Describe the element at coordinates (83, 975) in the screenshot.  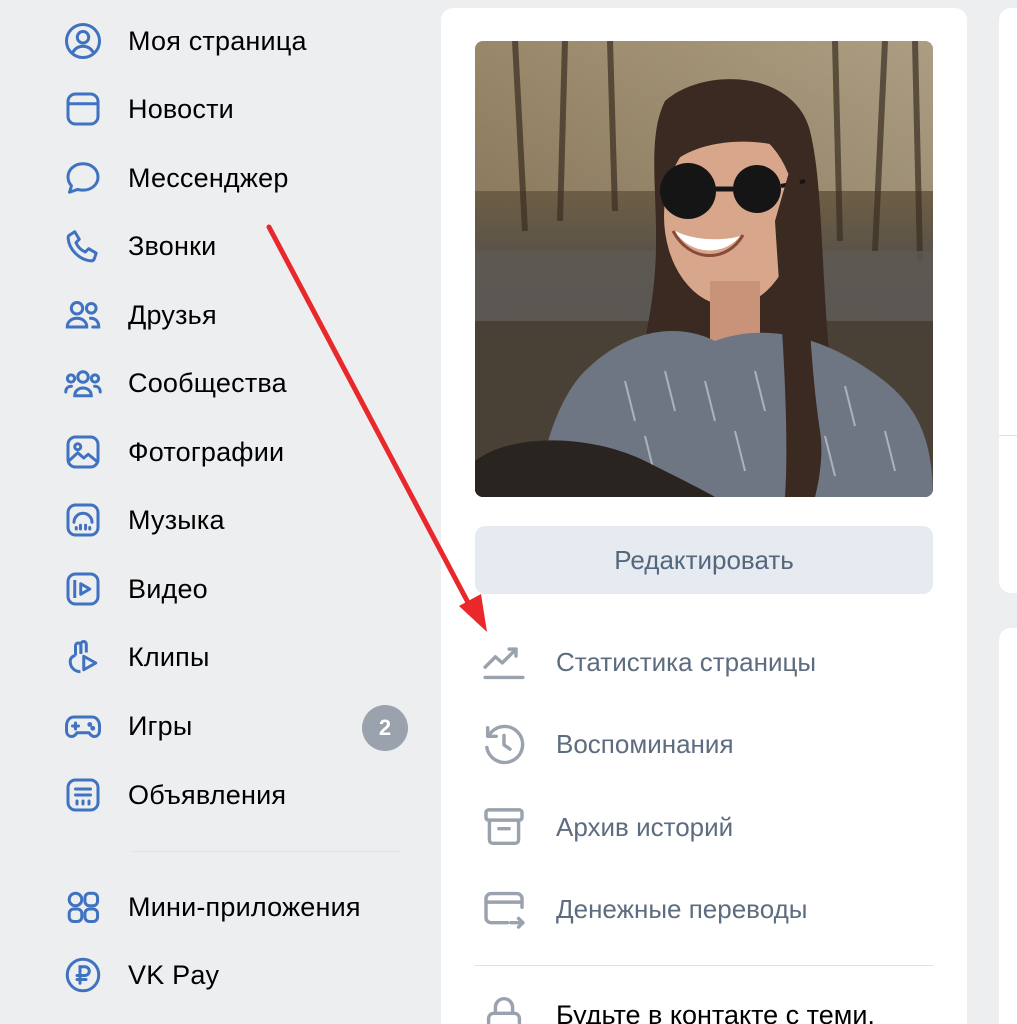
I see `vkpay-icon` at that location.